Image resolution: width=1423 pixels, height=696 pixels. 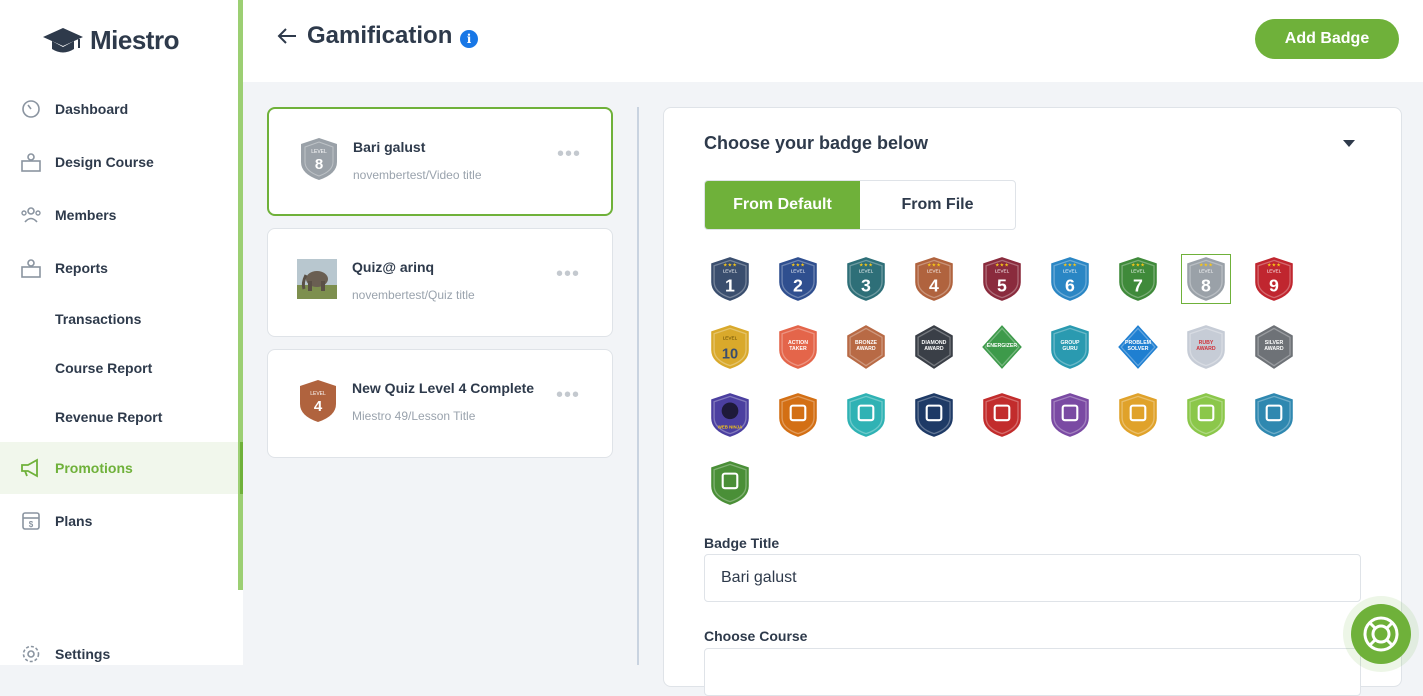 I want to click on badge-card-title: Quiz@ arinq, so click(x=393, y=267).